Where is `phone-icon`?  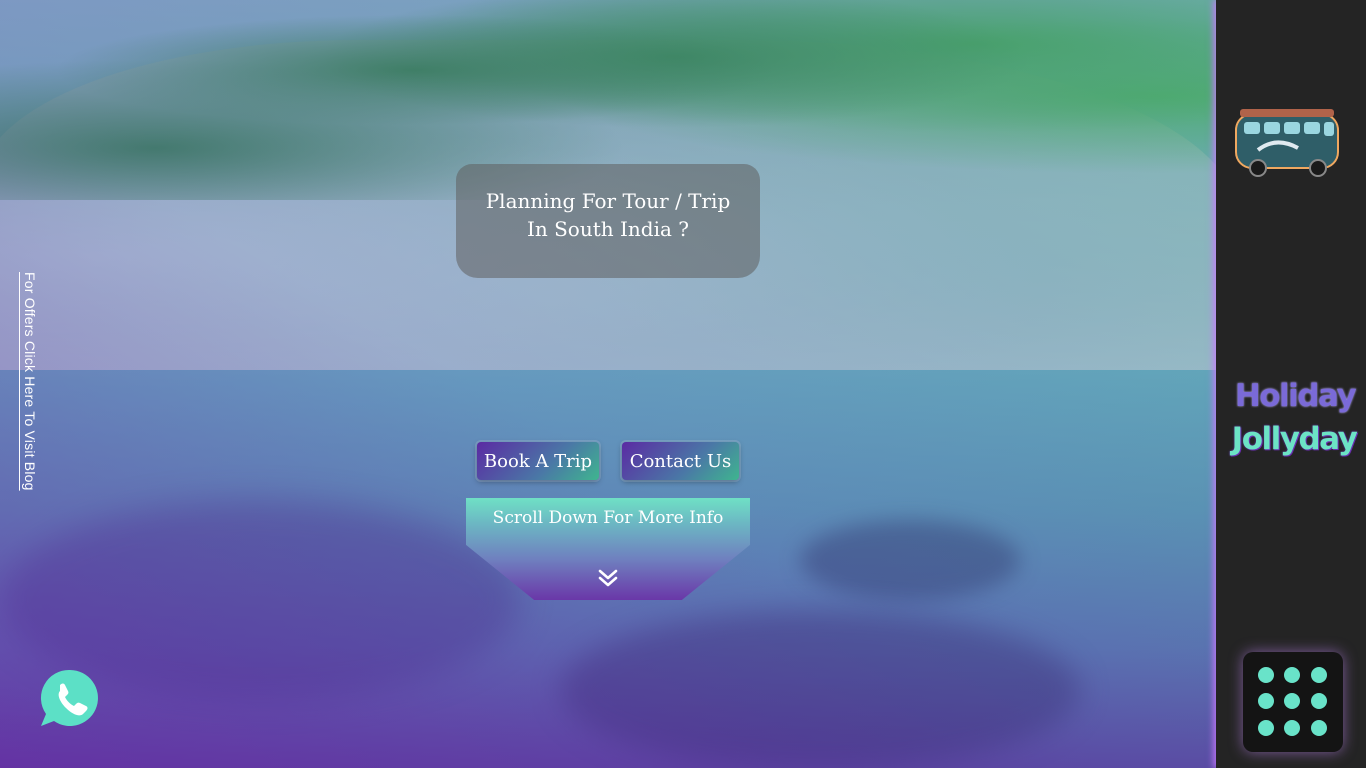 phone-icon is located at coordinates (70, 698).